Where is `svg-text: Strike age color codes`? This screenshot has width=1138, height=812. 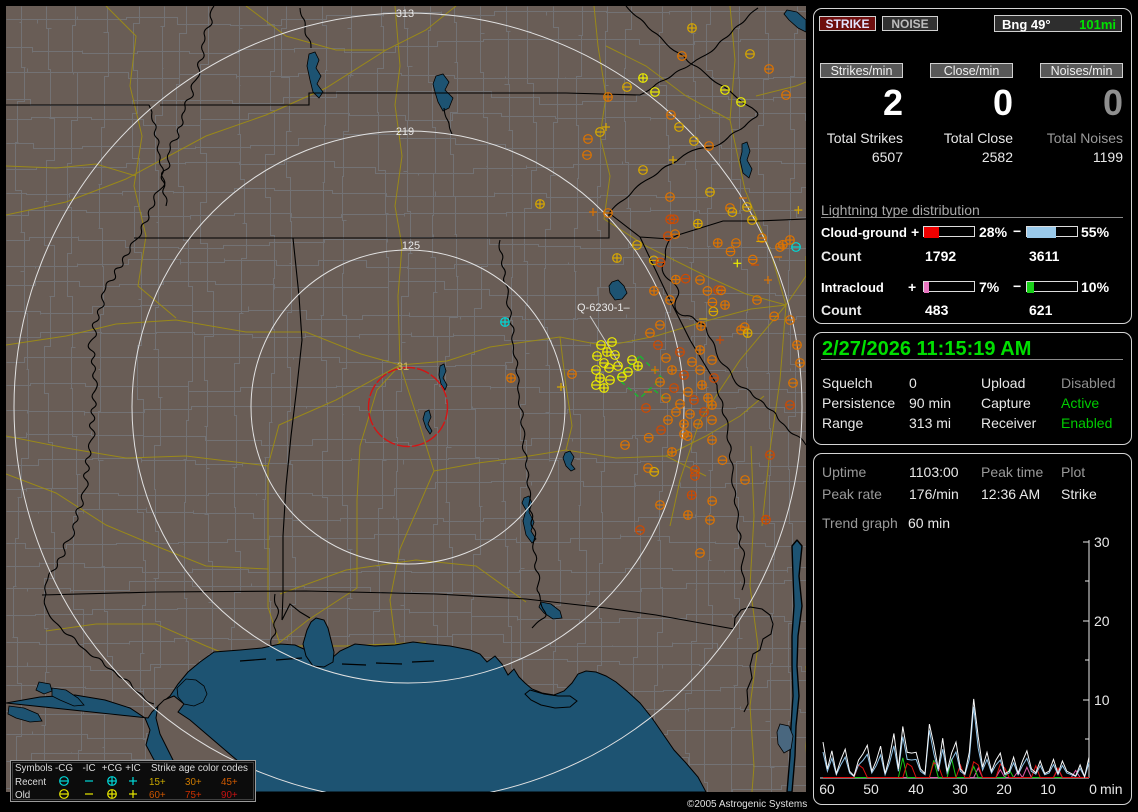
svg-text: Strike age color codes is located at coordinates (199, 768).